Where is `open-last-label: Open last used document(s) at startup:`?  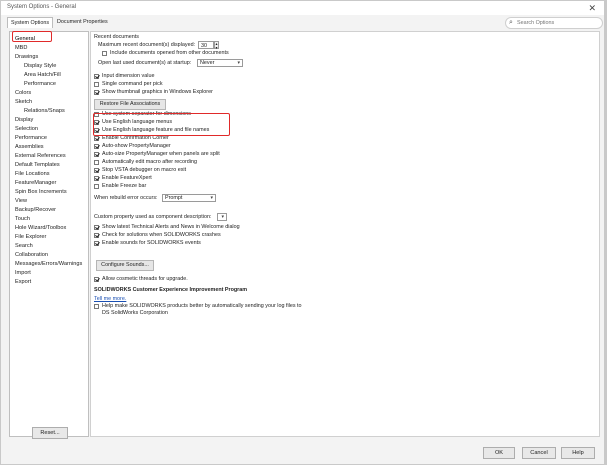 open-last-label: Open last used document(s) at startup: is located at coordinates (145, 63).